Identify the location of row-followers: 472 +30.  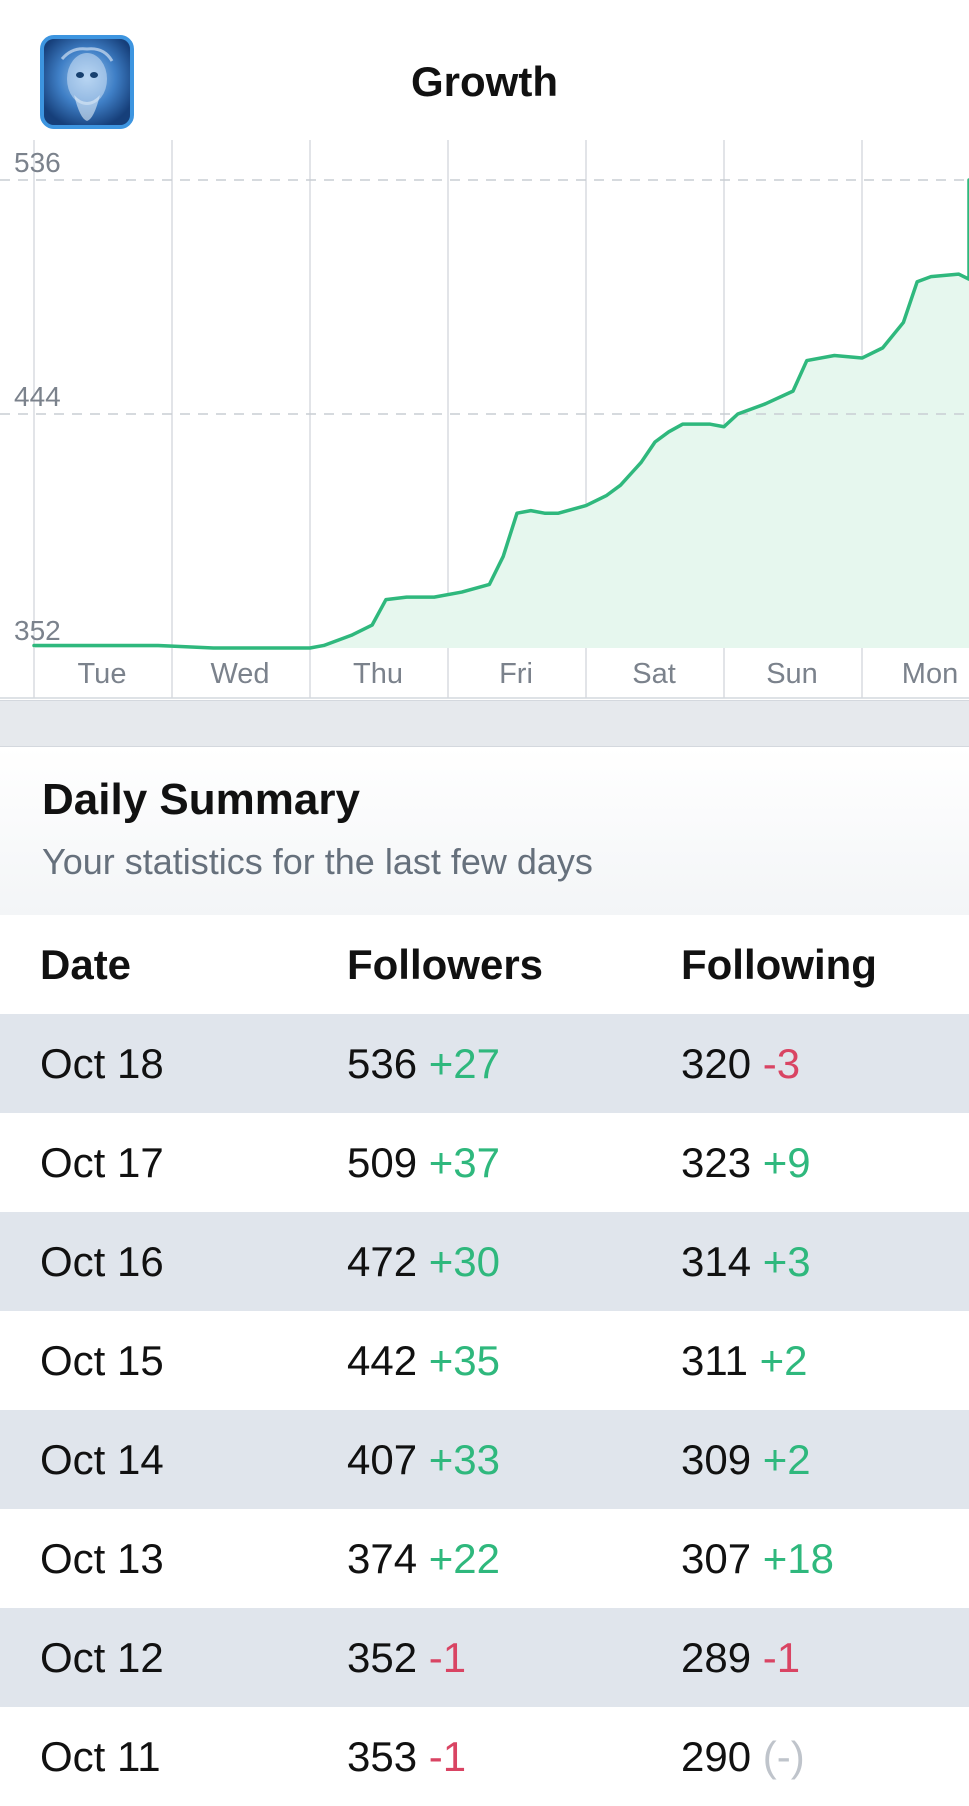
(423, 1261).